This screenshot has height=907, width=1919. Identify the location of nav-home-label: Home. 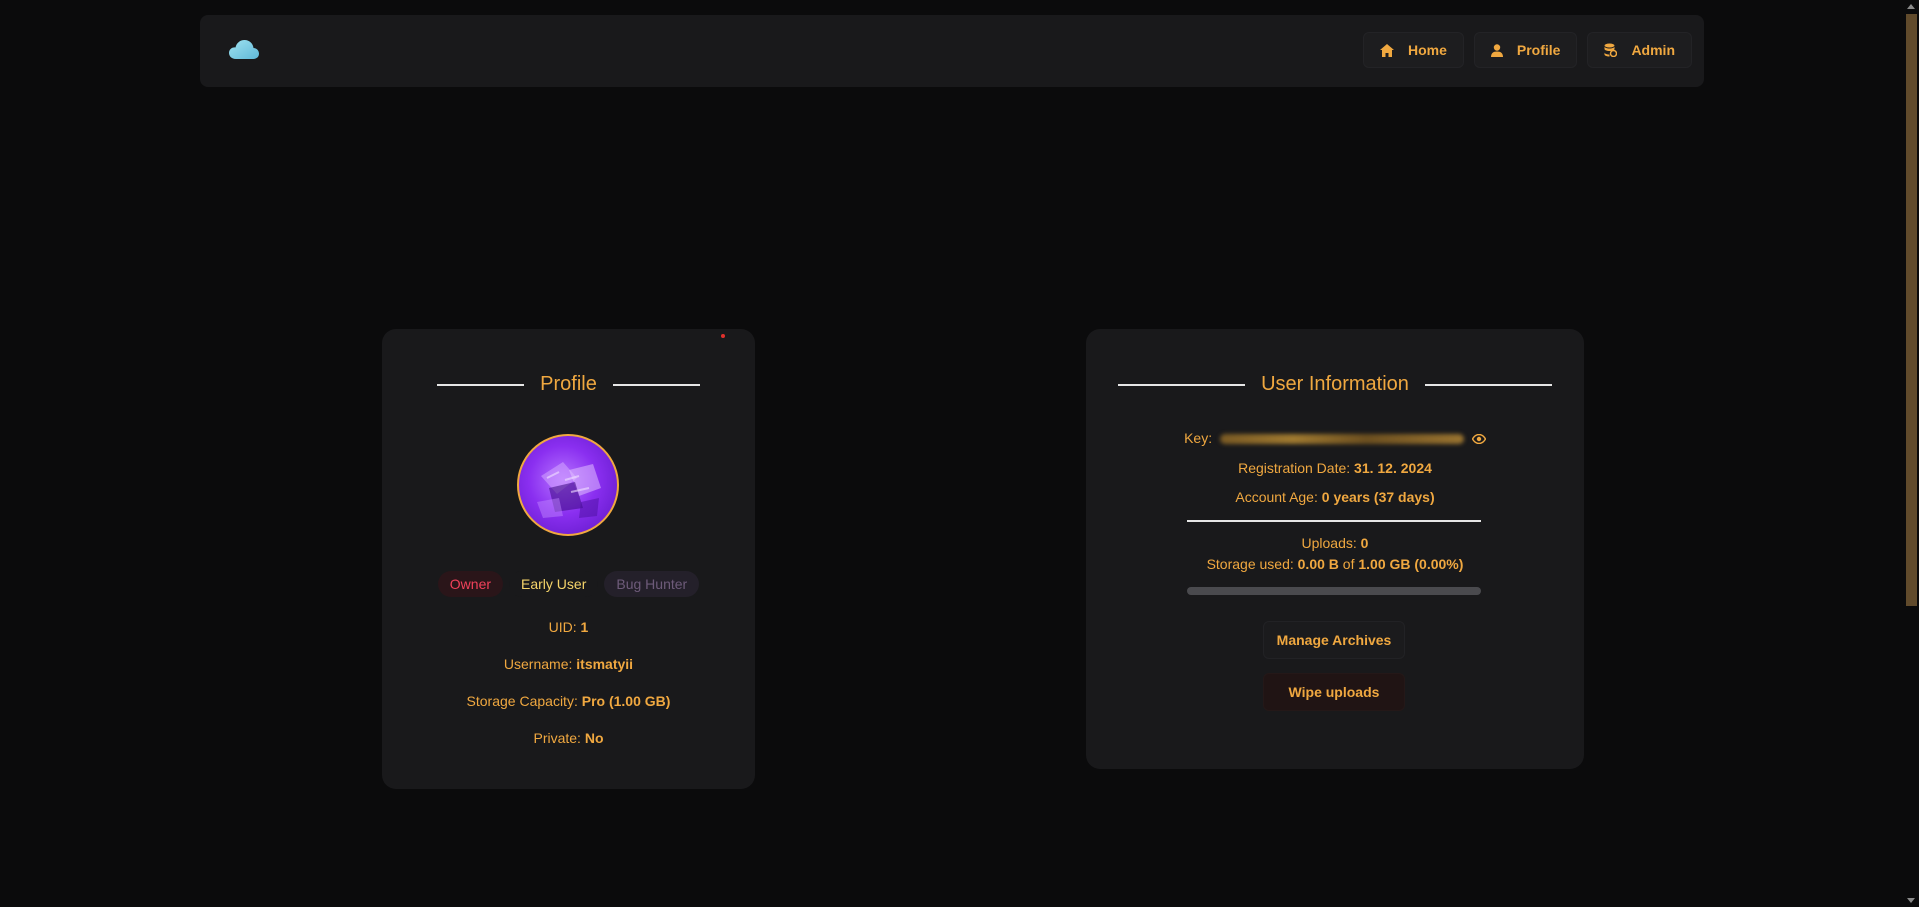
(1427, 50).